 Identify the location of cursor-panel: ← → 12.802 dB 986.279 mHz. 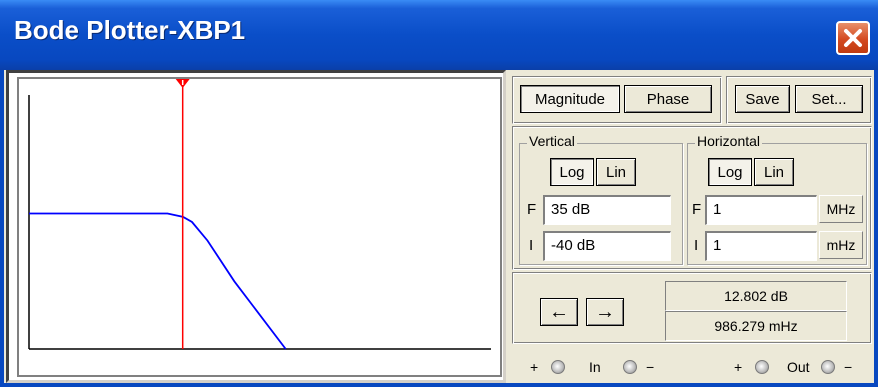
(692, 308).